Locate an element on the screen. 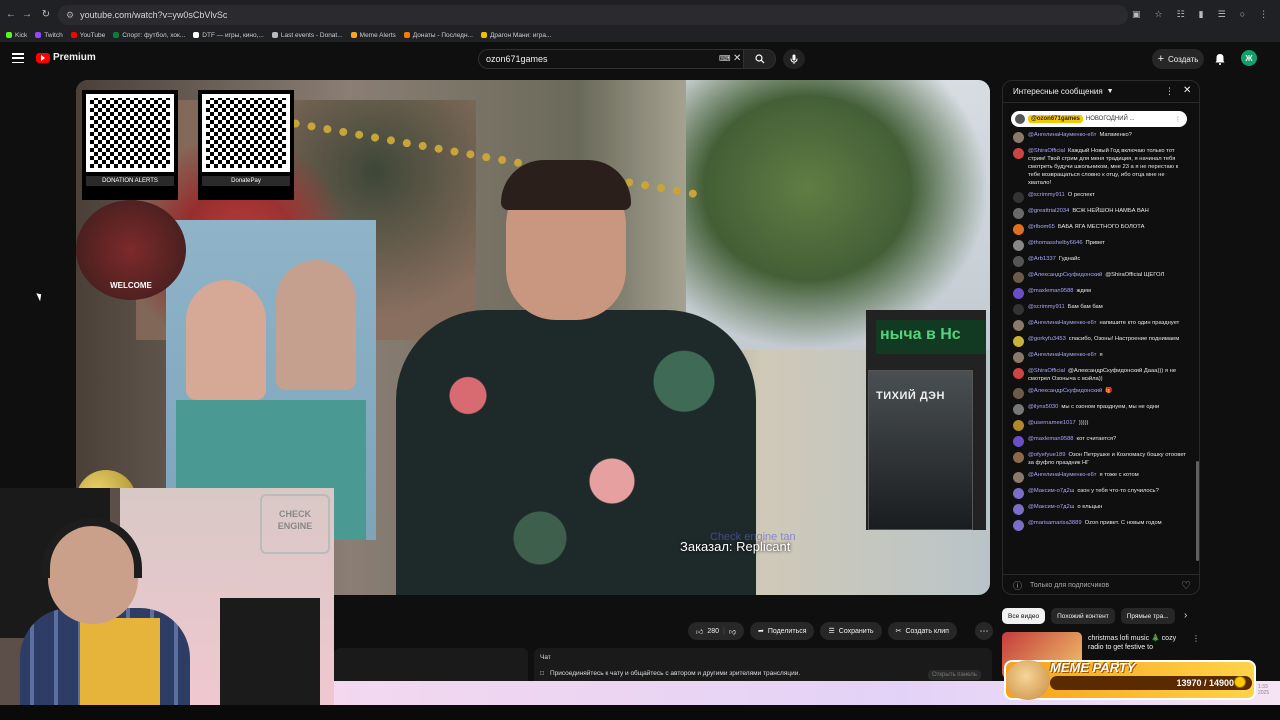  pinned-message: @ozon671games НОВОГОДНИЙ ... ⋮ is located at coordinates (1099, 119).